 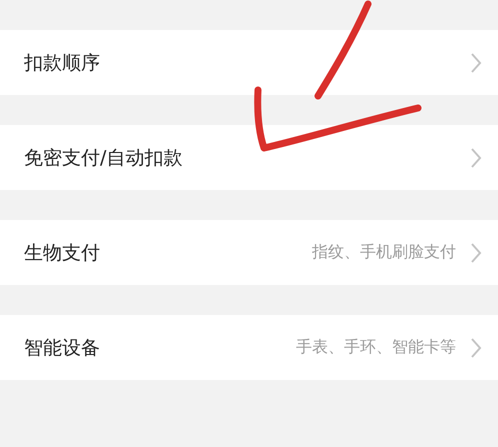 I want to click on setting-label: 扣款顺序, so click(x=62, y=63).